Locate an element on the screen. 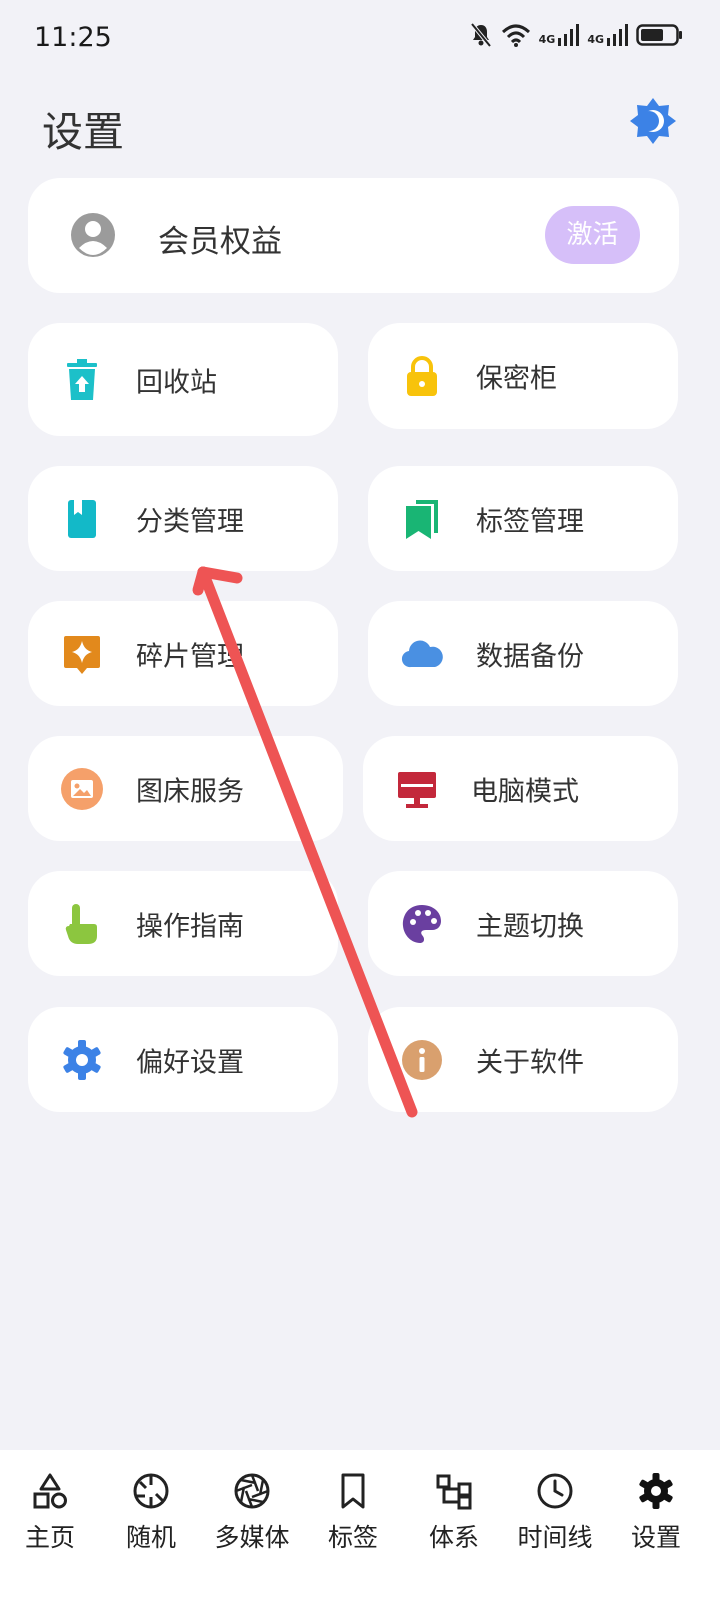 The width and height of the screenshot is (720, 1600). tile-label: 保密柜 is located at coordinates (516, 379).